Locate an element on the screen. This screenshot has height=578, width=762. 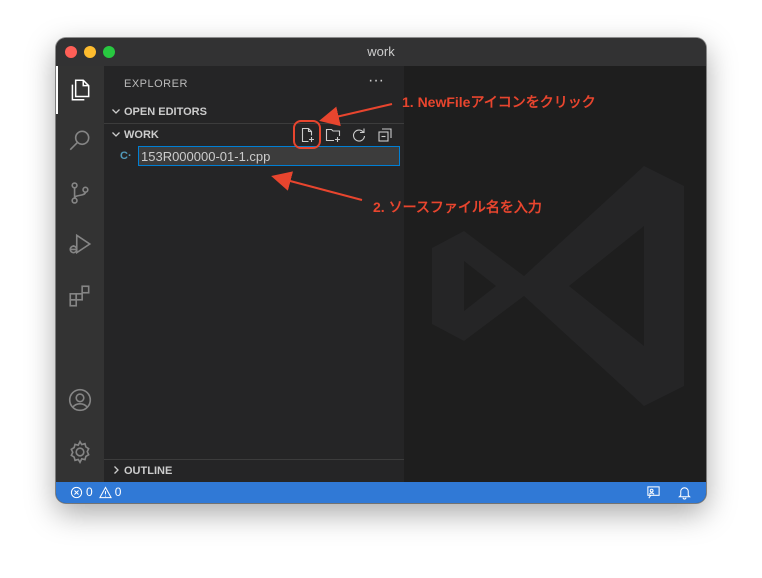
activity-manage is located at coordinates (80, 452).